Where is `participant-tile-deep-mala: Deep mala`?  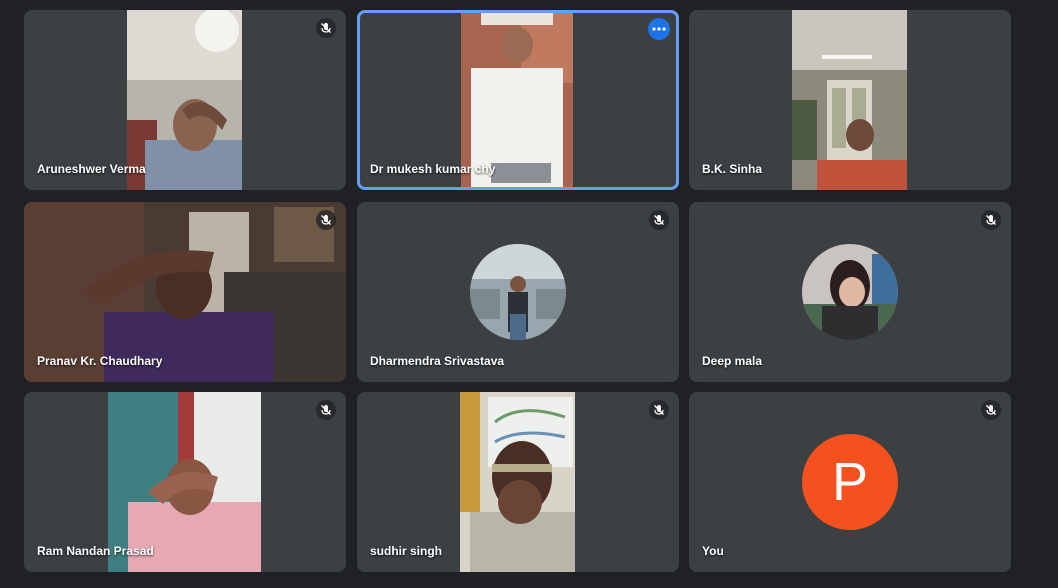 participant-tile-deep-mala: Deep mala is located at coordinates (850, 292).